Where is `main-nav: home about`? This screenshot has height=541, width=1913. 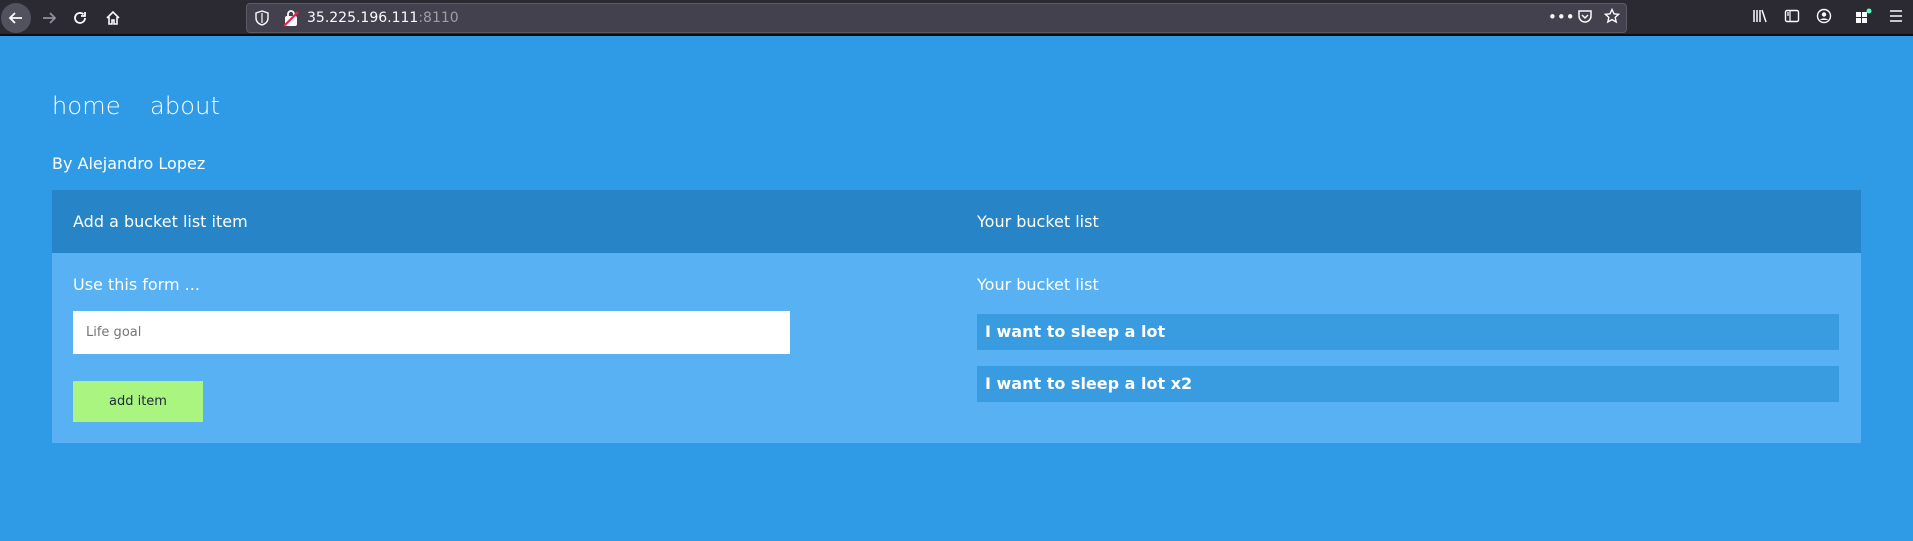 main-nav: home about is located at coordinates (148, 106).